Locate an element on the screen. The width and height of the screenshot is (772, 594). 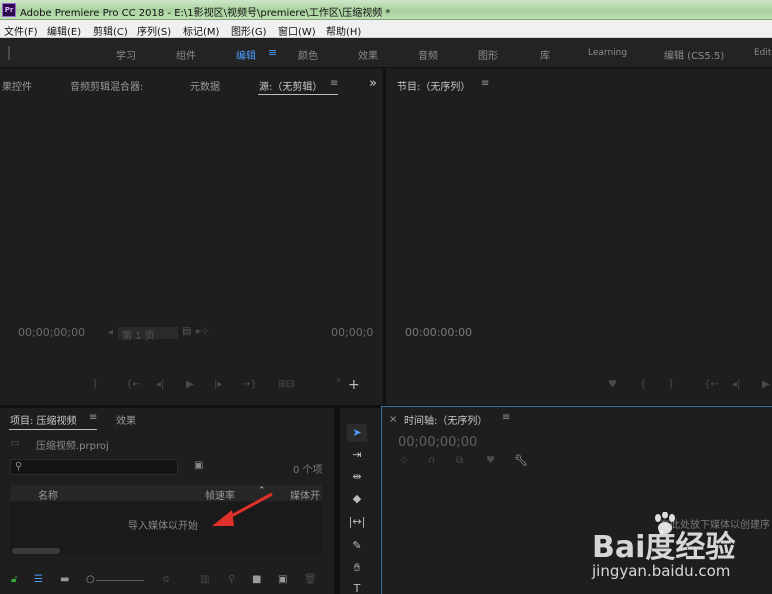
program-go-to-in-icon: {← is located at coordinates (711, 384).